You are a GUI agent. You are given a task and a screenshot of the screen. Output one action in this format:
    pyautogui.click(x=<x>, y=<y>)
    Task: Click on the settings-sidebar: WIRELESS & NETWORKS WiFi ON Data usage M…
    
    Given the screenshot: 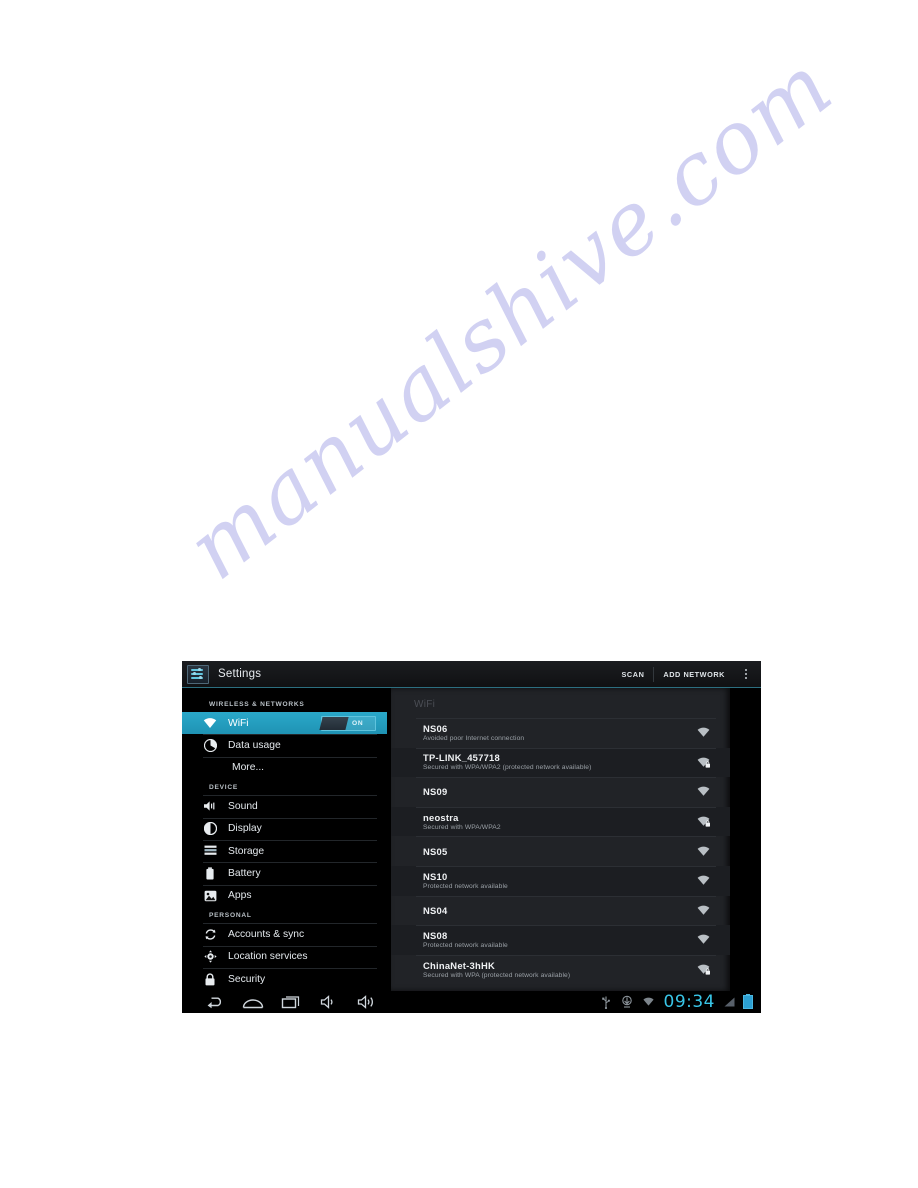 What is the action you would take?
    pyautogui.click(x=284, y=839)
    